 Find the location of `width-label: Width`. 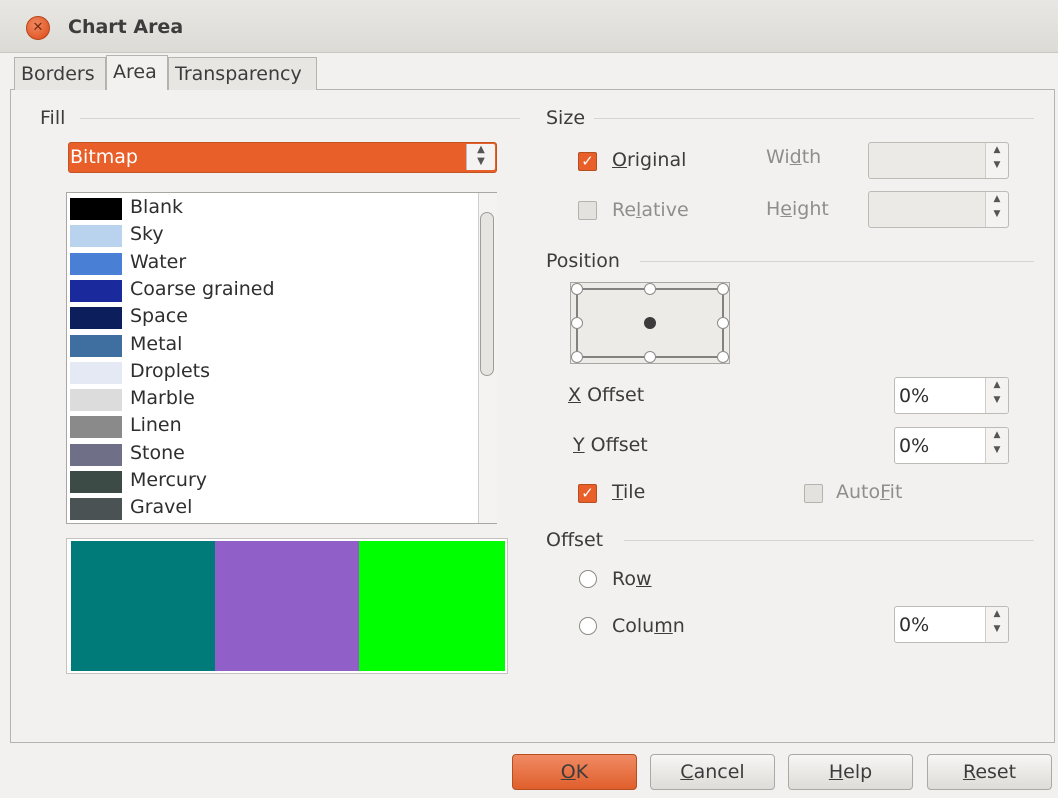

width-label: Width is located at coordinates (794, 157).